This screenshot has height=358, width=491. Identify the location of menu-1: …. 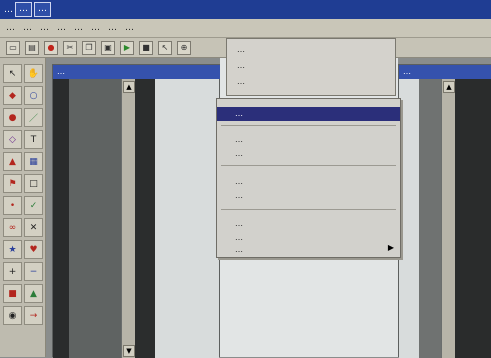
(10, 28).